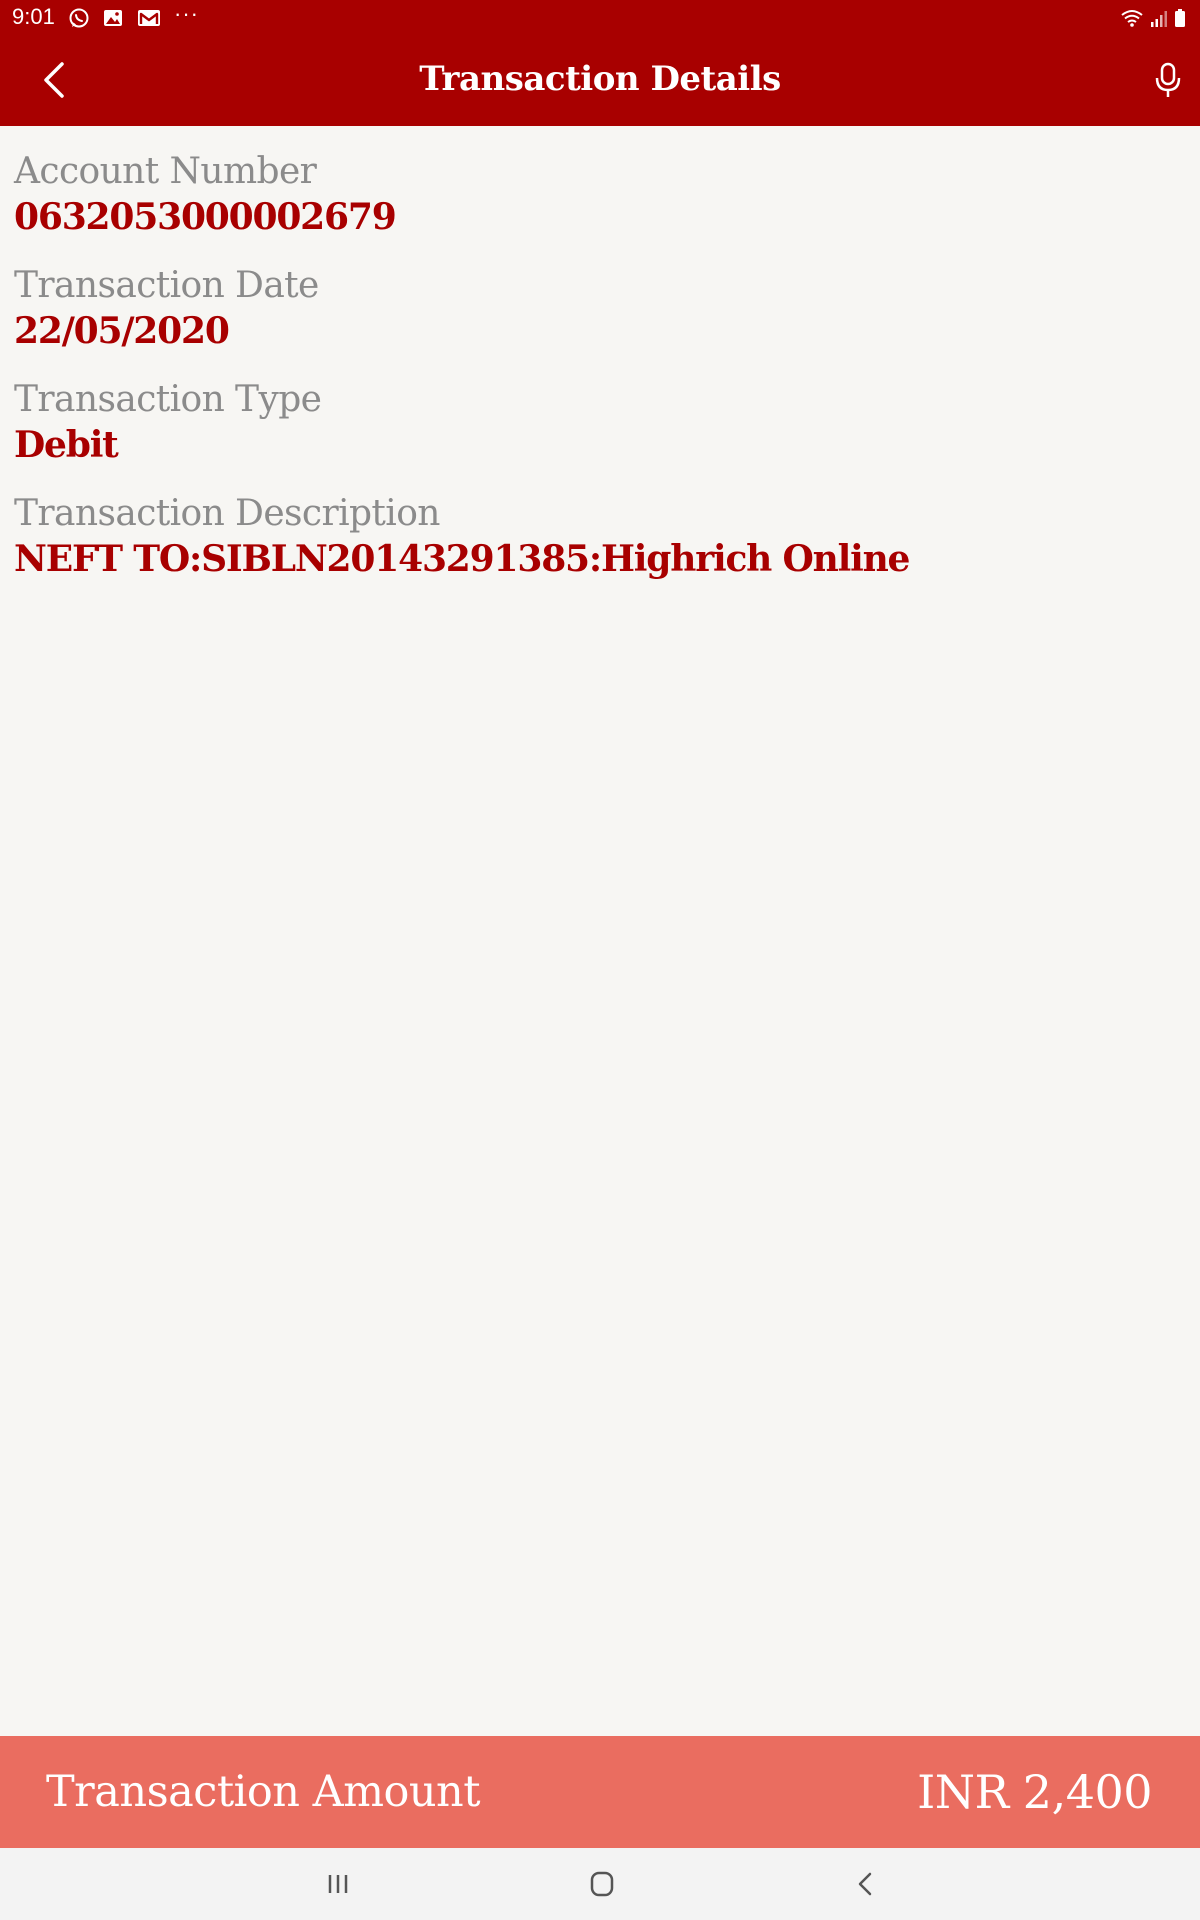  I want to click on home-button, so click(602, 1884).